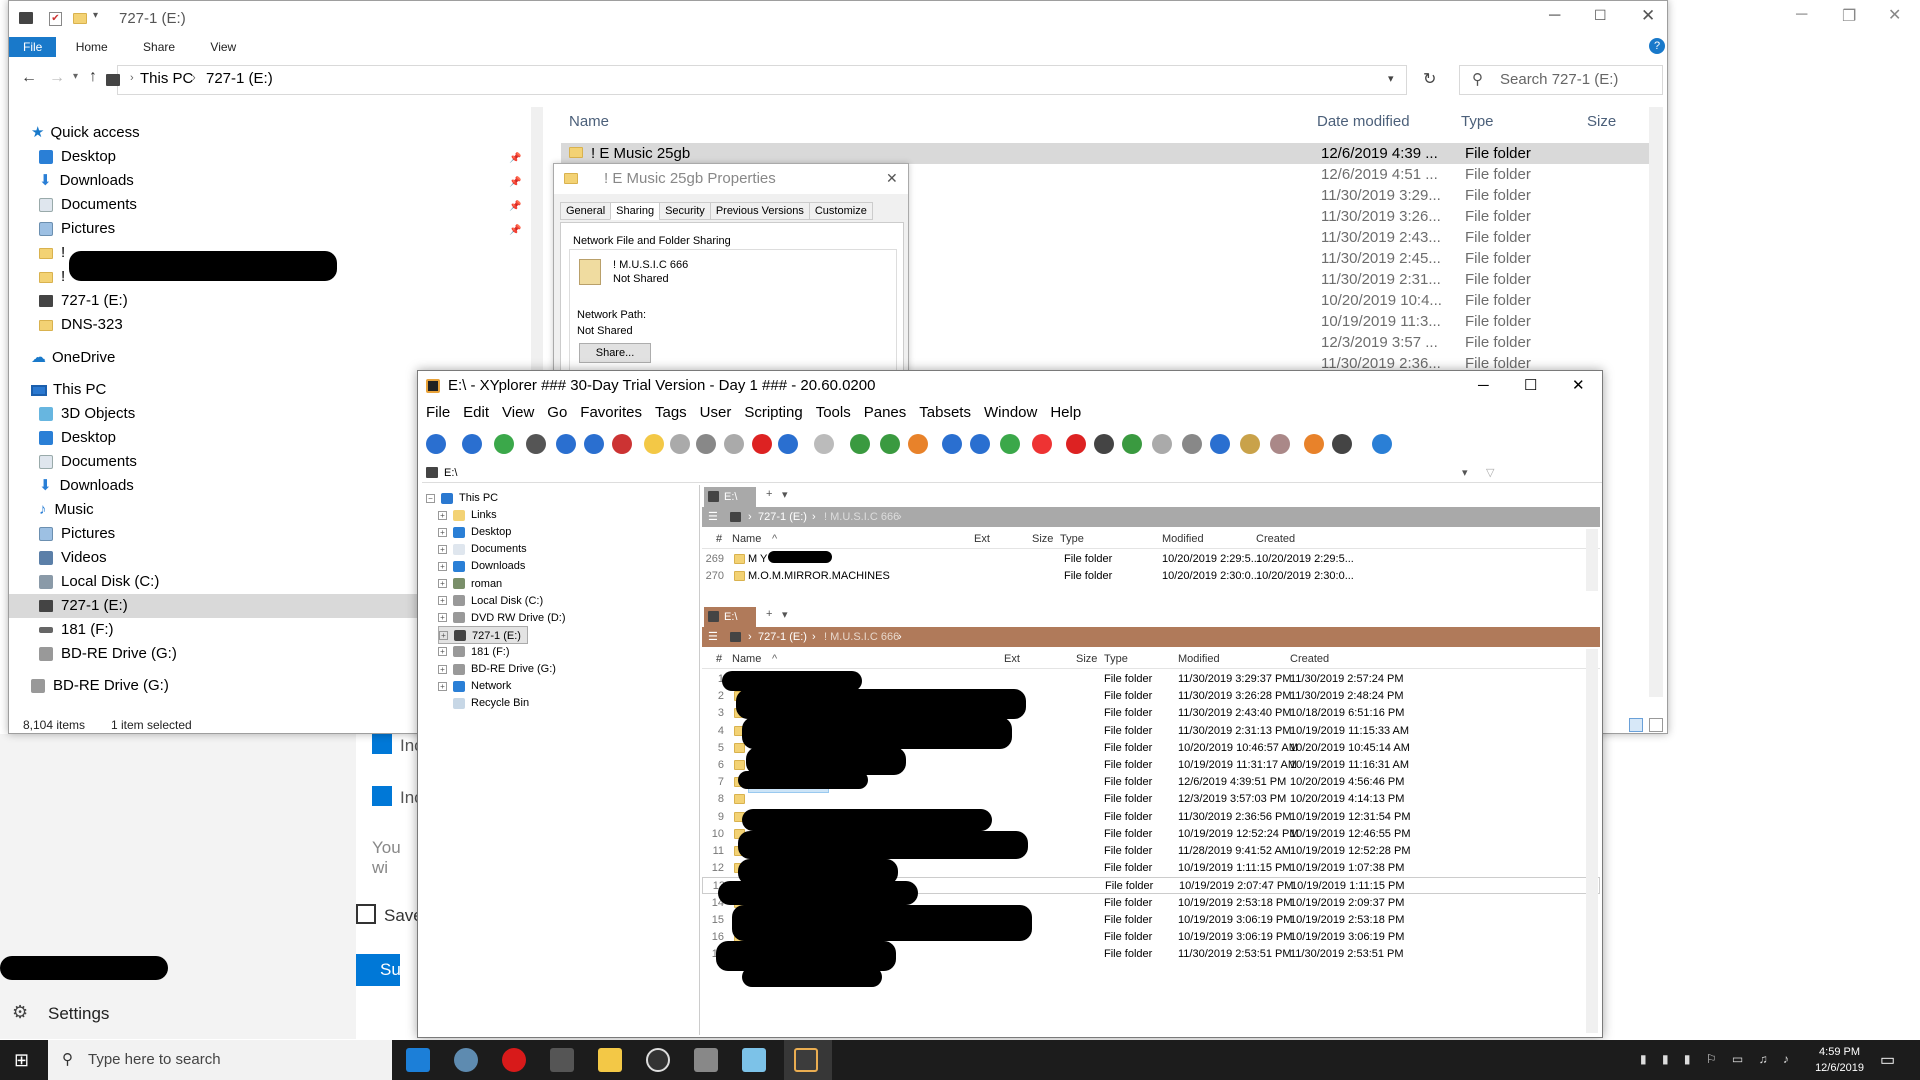 The width and height of the screenshot is (1920, 1080). I want to click on undo-icon, so click(788, 444).